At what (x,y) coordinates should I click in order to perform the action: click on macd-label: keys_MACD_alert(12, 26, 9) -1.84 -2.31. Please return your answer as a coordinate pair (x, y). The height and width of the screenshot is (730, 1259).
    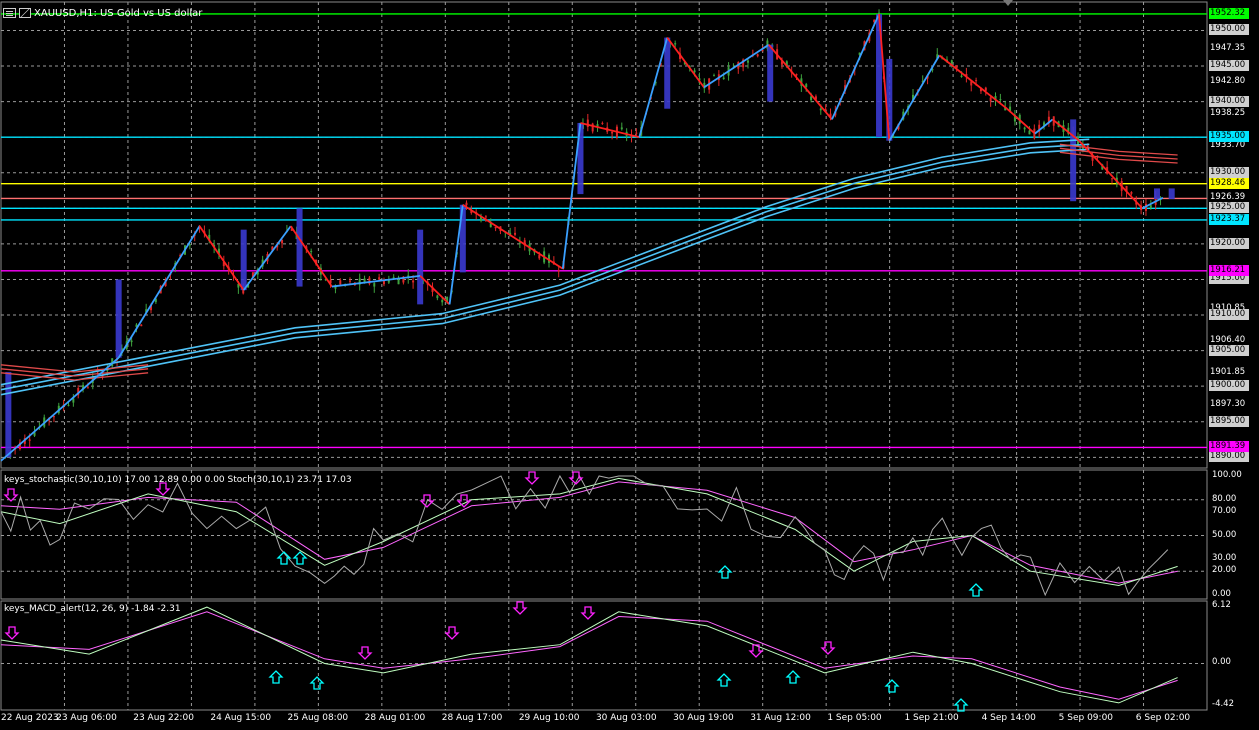
    Looking at the image, I should click on (92, 609).